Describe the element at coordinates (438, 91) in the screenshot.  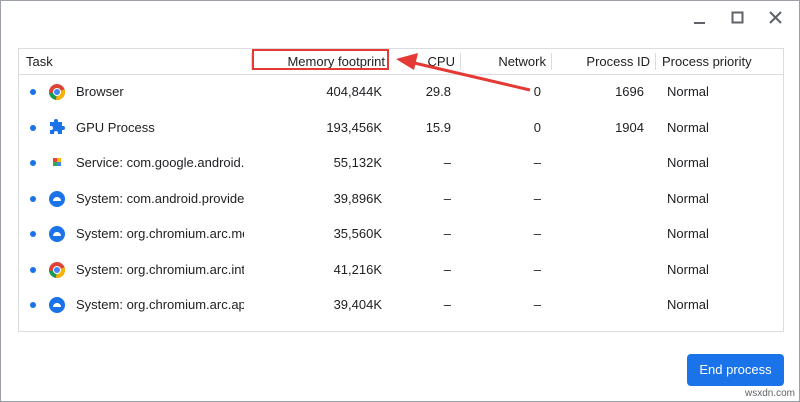
I see `cpu-cell: 29.8` at that location.